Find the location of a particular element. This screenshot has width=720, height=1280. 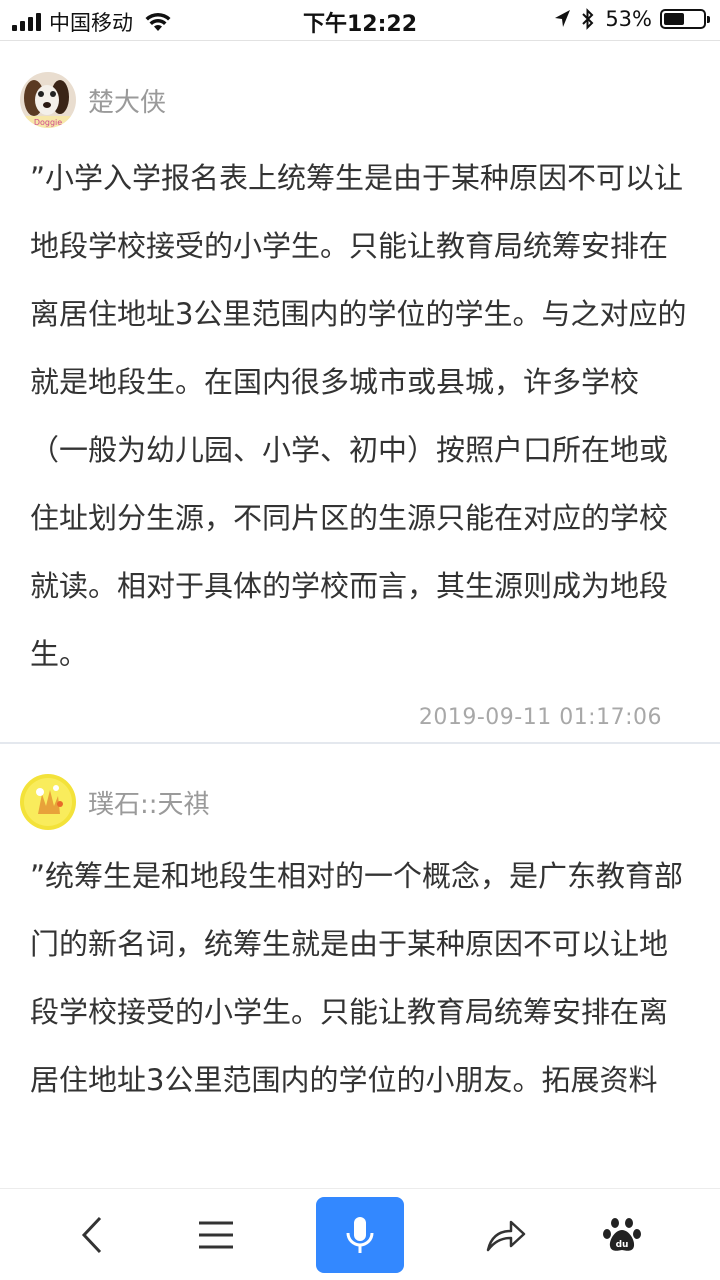

answer-author: 璞石::天祺 is located at coordinates (115, 802).